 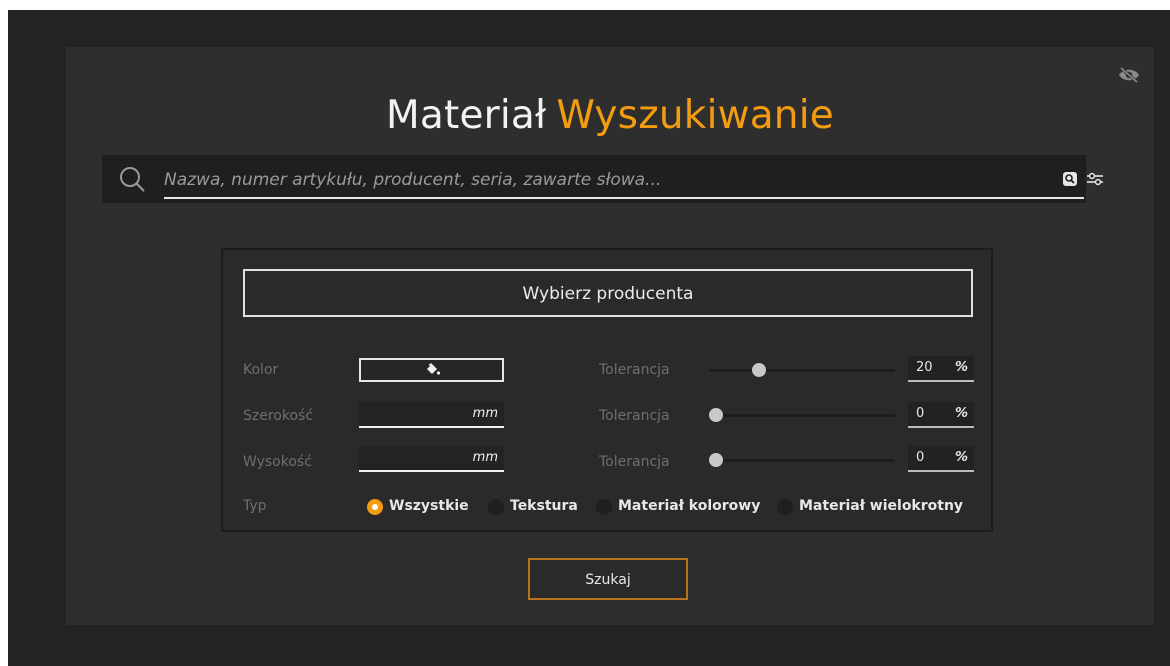 What do you see at coordinates (431, 459) in the screenshot?
I see `height-input: mm` at bounding box center [431, 459].